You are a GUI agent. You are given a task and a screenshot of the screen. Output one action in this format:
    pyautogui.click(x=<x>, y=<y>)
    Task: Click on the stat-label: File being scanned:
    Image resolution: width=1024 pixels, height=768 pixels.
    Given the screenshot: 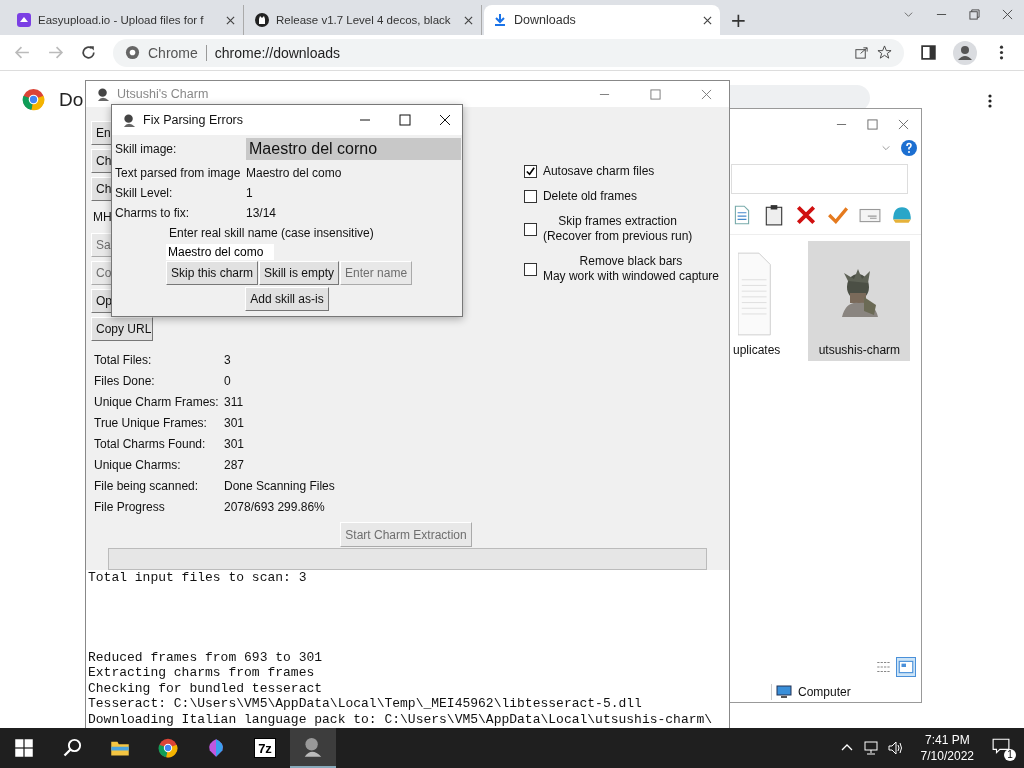 What is the action you would take?
    pyautogui.click(x=147, y=486)
    